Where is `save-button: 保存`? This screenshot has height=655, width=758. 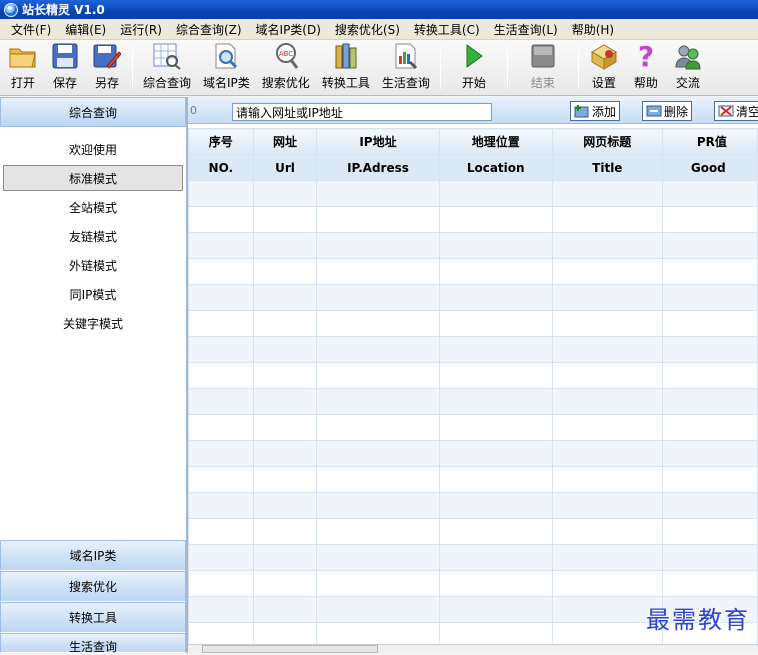 save-button: 保存 is located at coordinates (65, 68).